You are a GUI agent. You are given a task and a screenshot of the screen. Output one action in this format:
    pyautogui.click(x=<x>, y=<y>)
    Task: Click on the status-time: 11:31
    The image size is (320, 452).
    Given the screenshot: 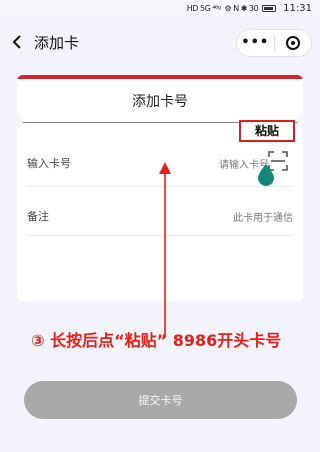 What is the action you would take?
    pyautogui.click(x=297, y=8)
    